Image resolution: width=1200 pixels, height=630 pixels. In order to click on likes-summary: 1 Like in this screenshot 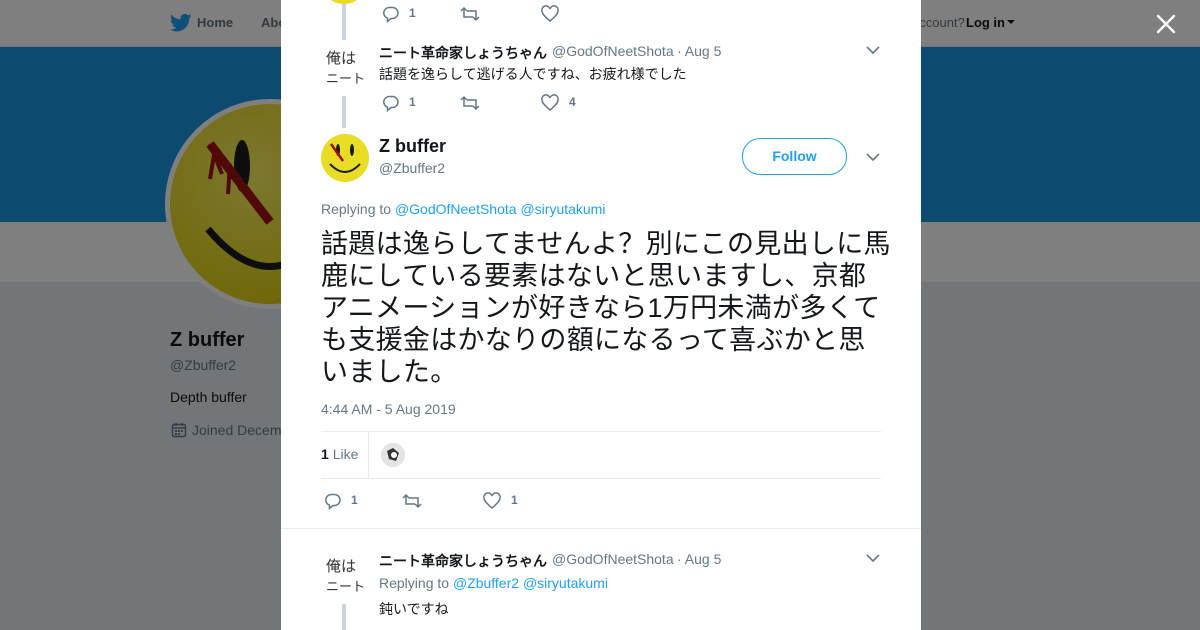, I will do `click(339, 454)`.